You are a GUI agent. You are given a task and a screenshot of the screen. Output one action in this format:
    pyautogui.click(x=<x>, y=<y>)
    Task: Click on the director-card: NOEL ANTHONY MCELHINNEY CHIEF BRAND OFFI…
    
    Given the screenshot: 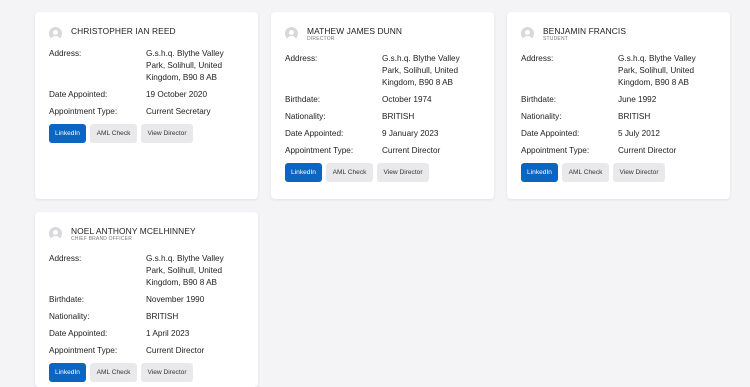 What is the action you would take?
    pyautogui.click(x=146, y=299)
    